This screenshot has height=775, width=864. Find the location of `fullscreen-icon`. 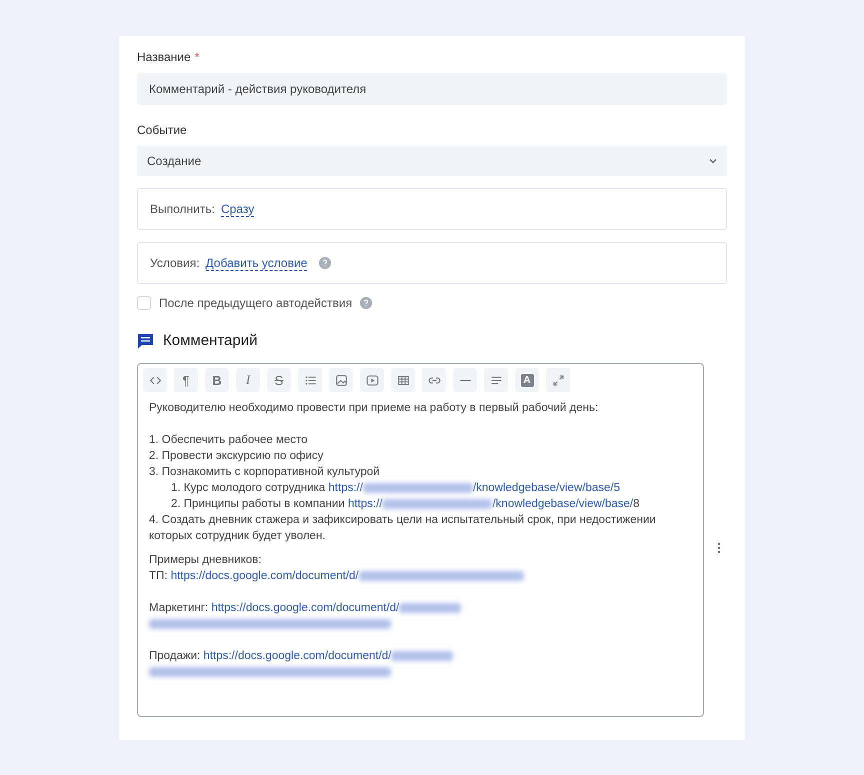

fullscreen-icon is located at coordinates (558, 380).